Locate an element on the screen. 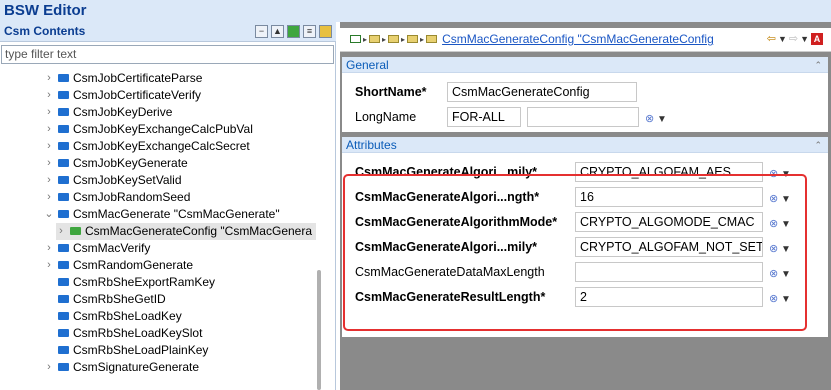  general-section-title: General is located at coordinates (367, 65).